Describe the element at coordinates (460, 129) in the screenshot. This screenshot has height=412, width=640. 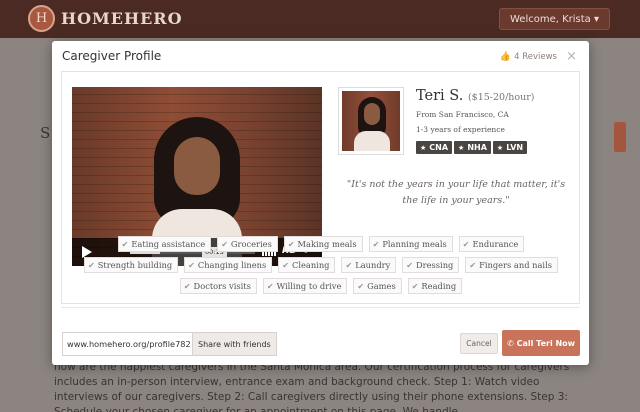
I see `caregiver-experience: 1-3 years of experience` at that location.